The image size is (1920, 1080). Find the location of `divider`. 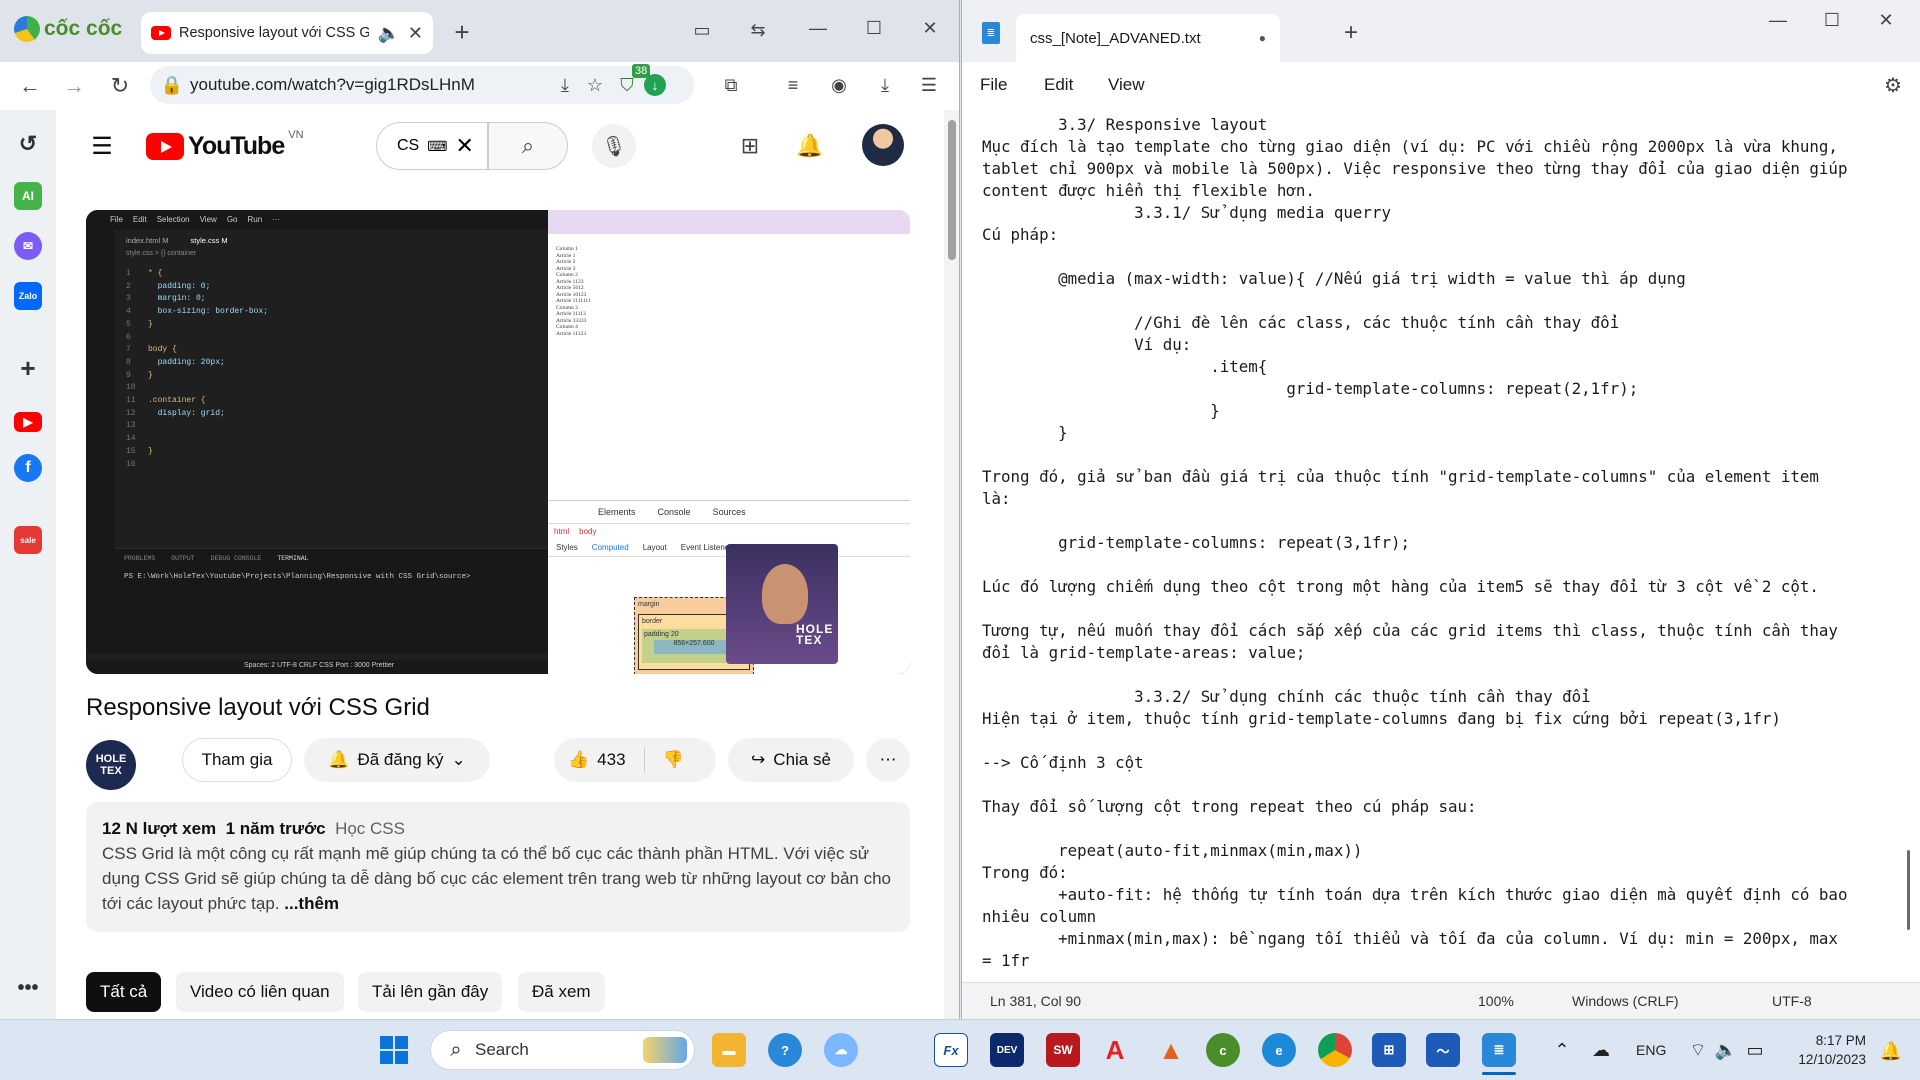

divider is located at coordinates (644, 760).